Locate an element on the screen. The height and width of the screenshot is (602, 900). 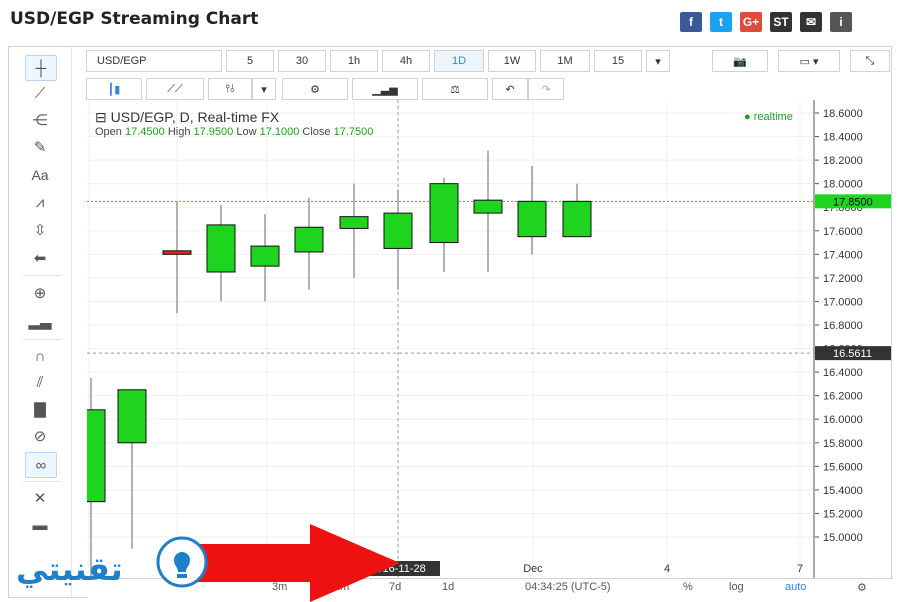
interval-4h: 4h is located at coordinates (406, 61).